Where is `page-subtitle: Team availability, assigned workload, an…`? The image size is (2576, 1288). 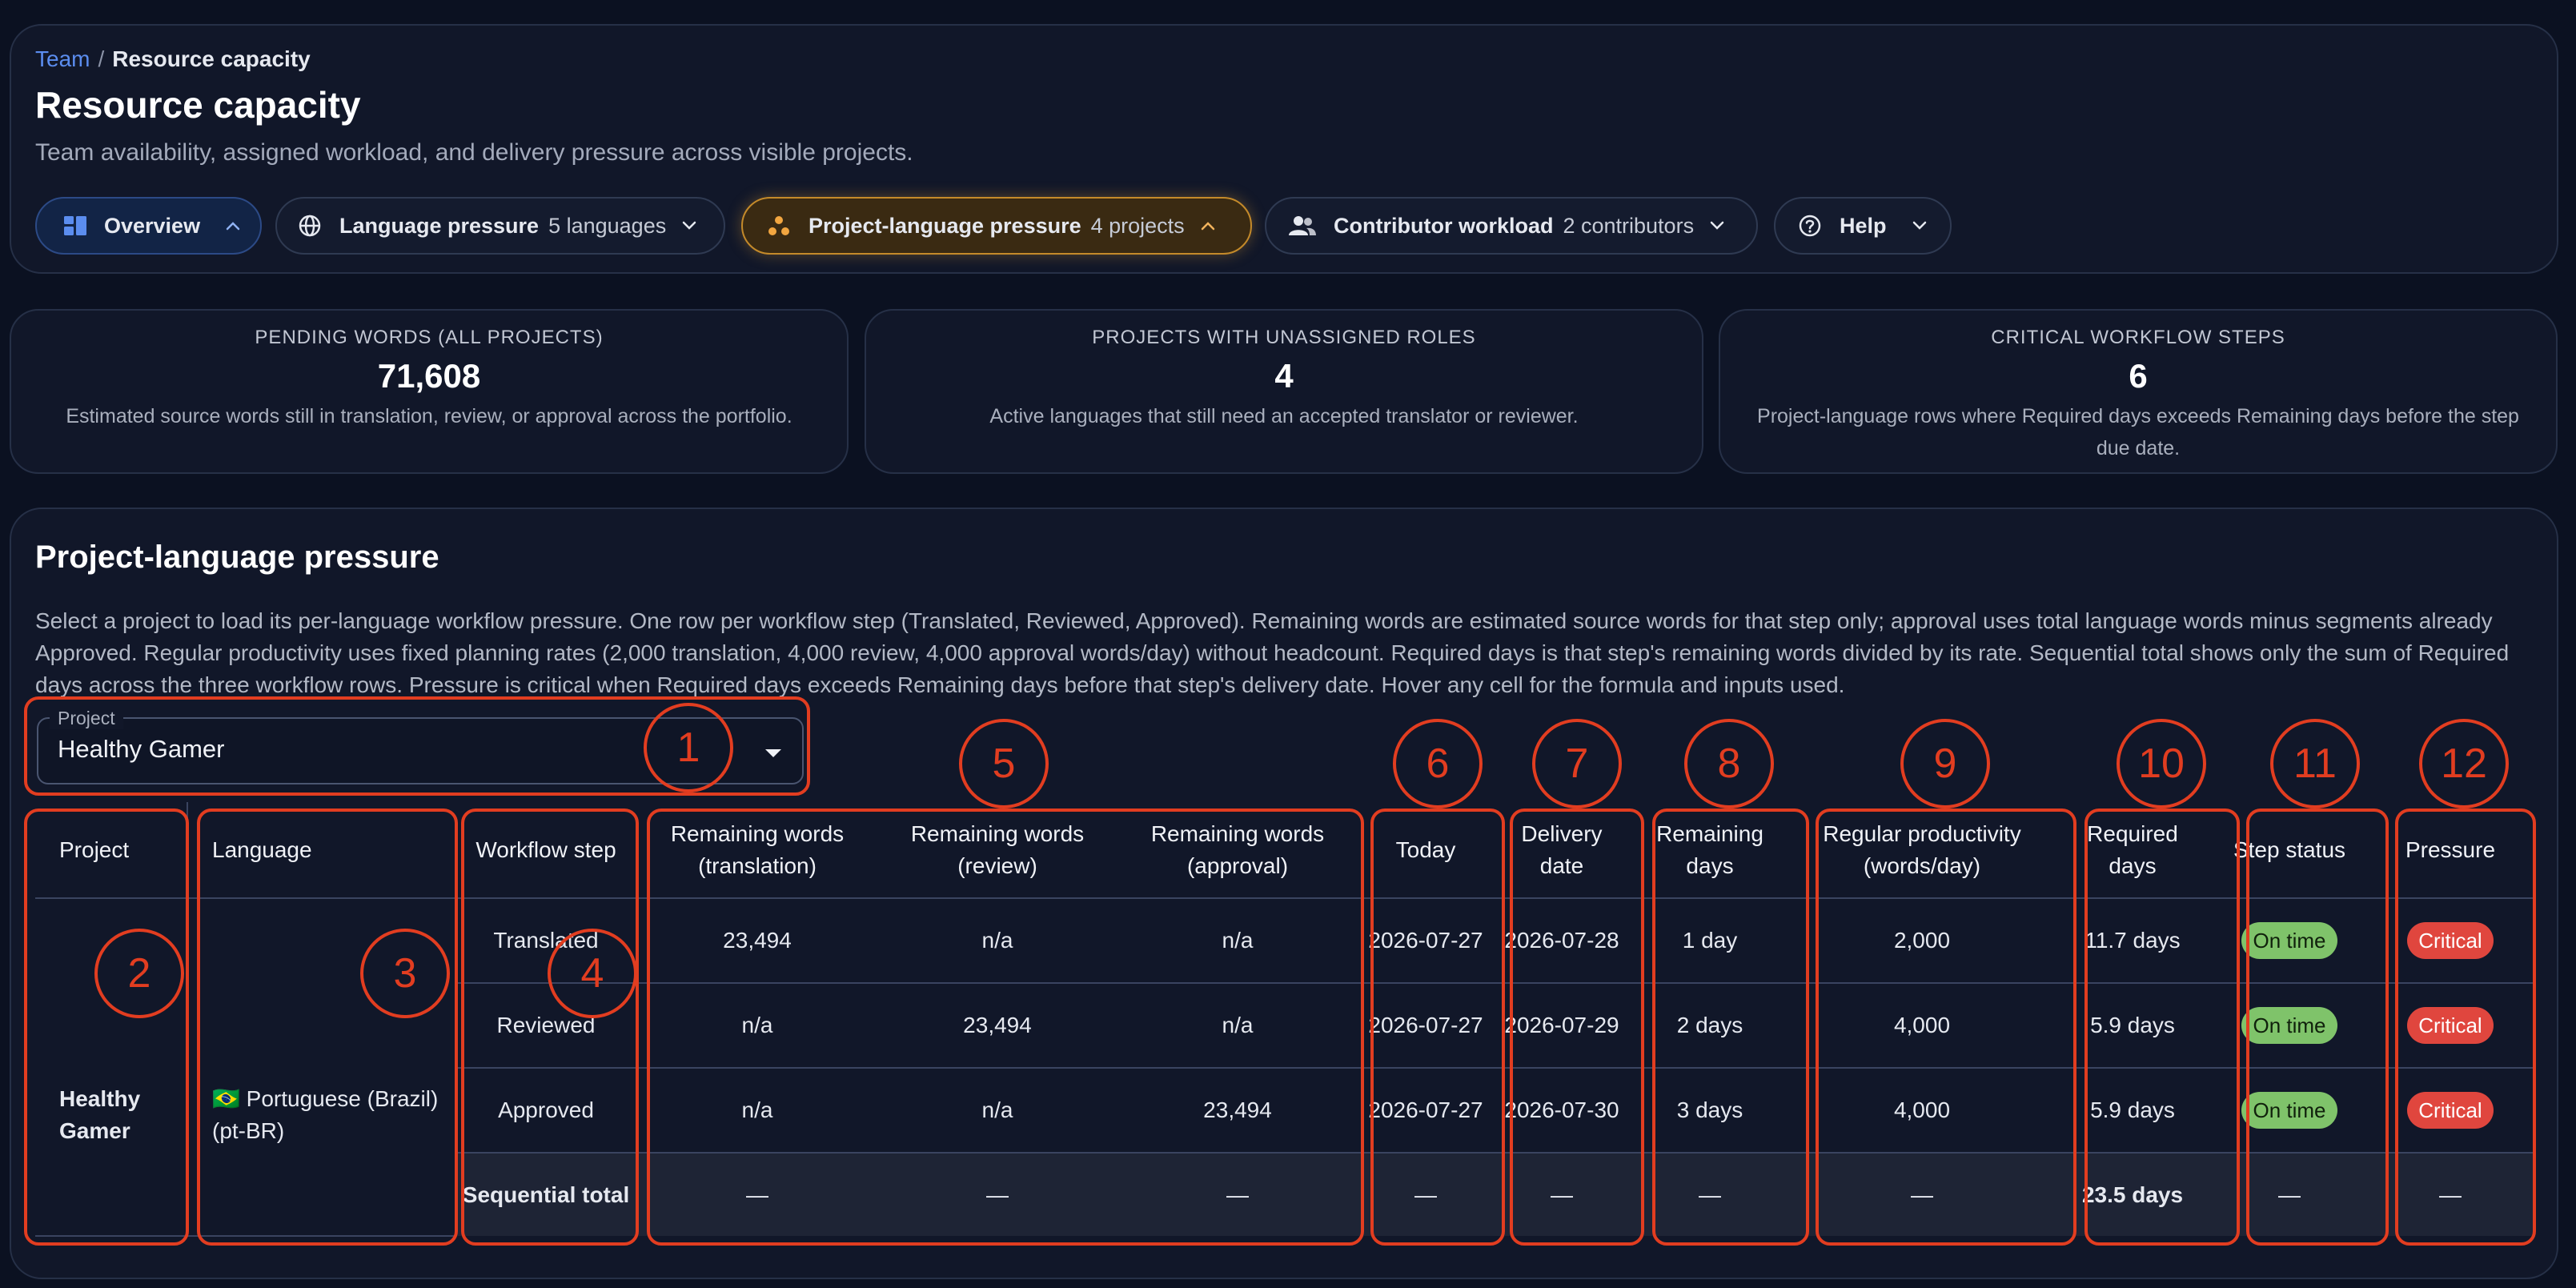
page-subtitle: Team availability, assigned workload, an… is located at coordinates (474, 152).